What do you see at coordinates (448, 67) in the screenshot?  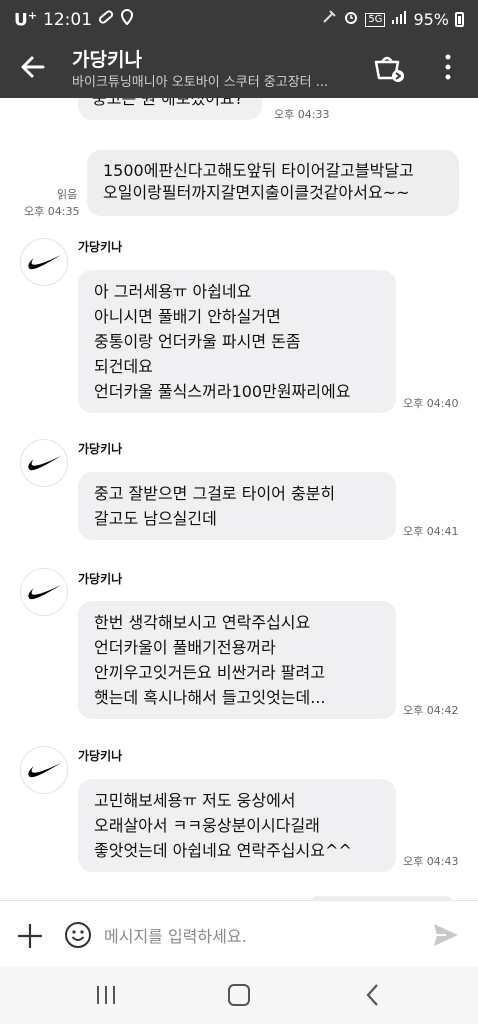 I see `more-vertical-icon` at bounding box center [448, 67].